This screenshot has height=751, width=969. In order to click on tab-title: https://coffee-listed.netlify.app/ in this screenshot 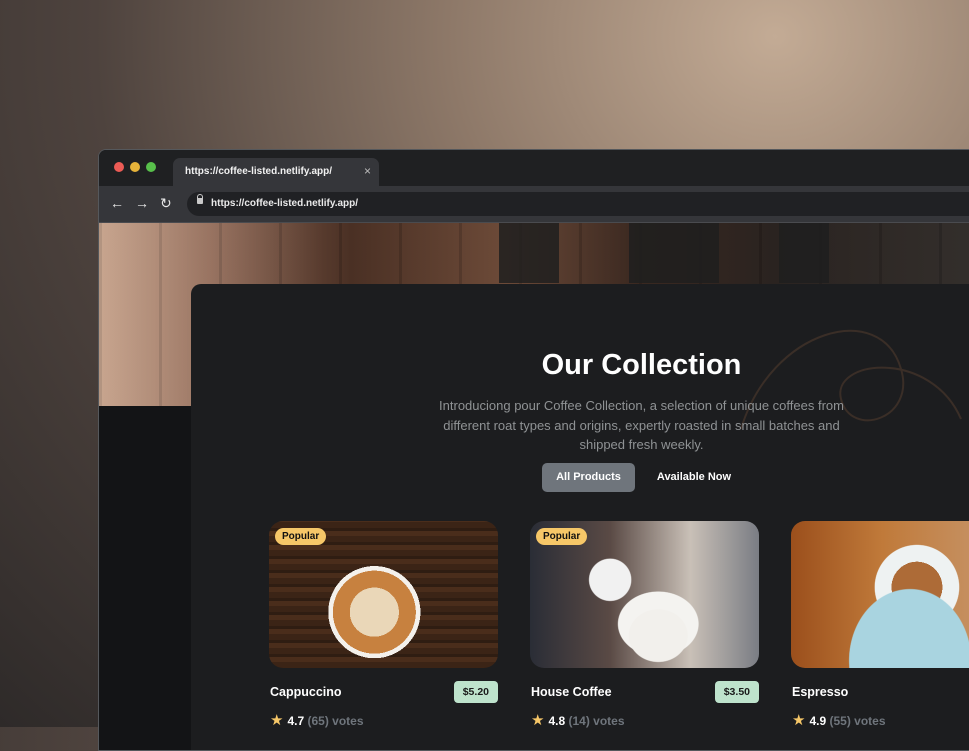, I will do `click(259, 171)`.